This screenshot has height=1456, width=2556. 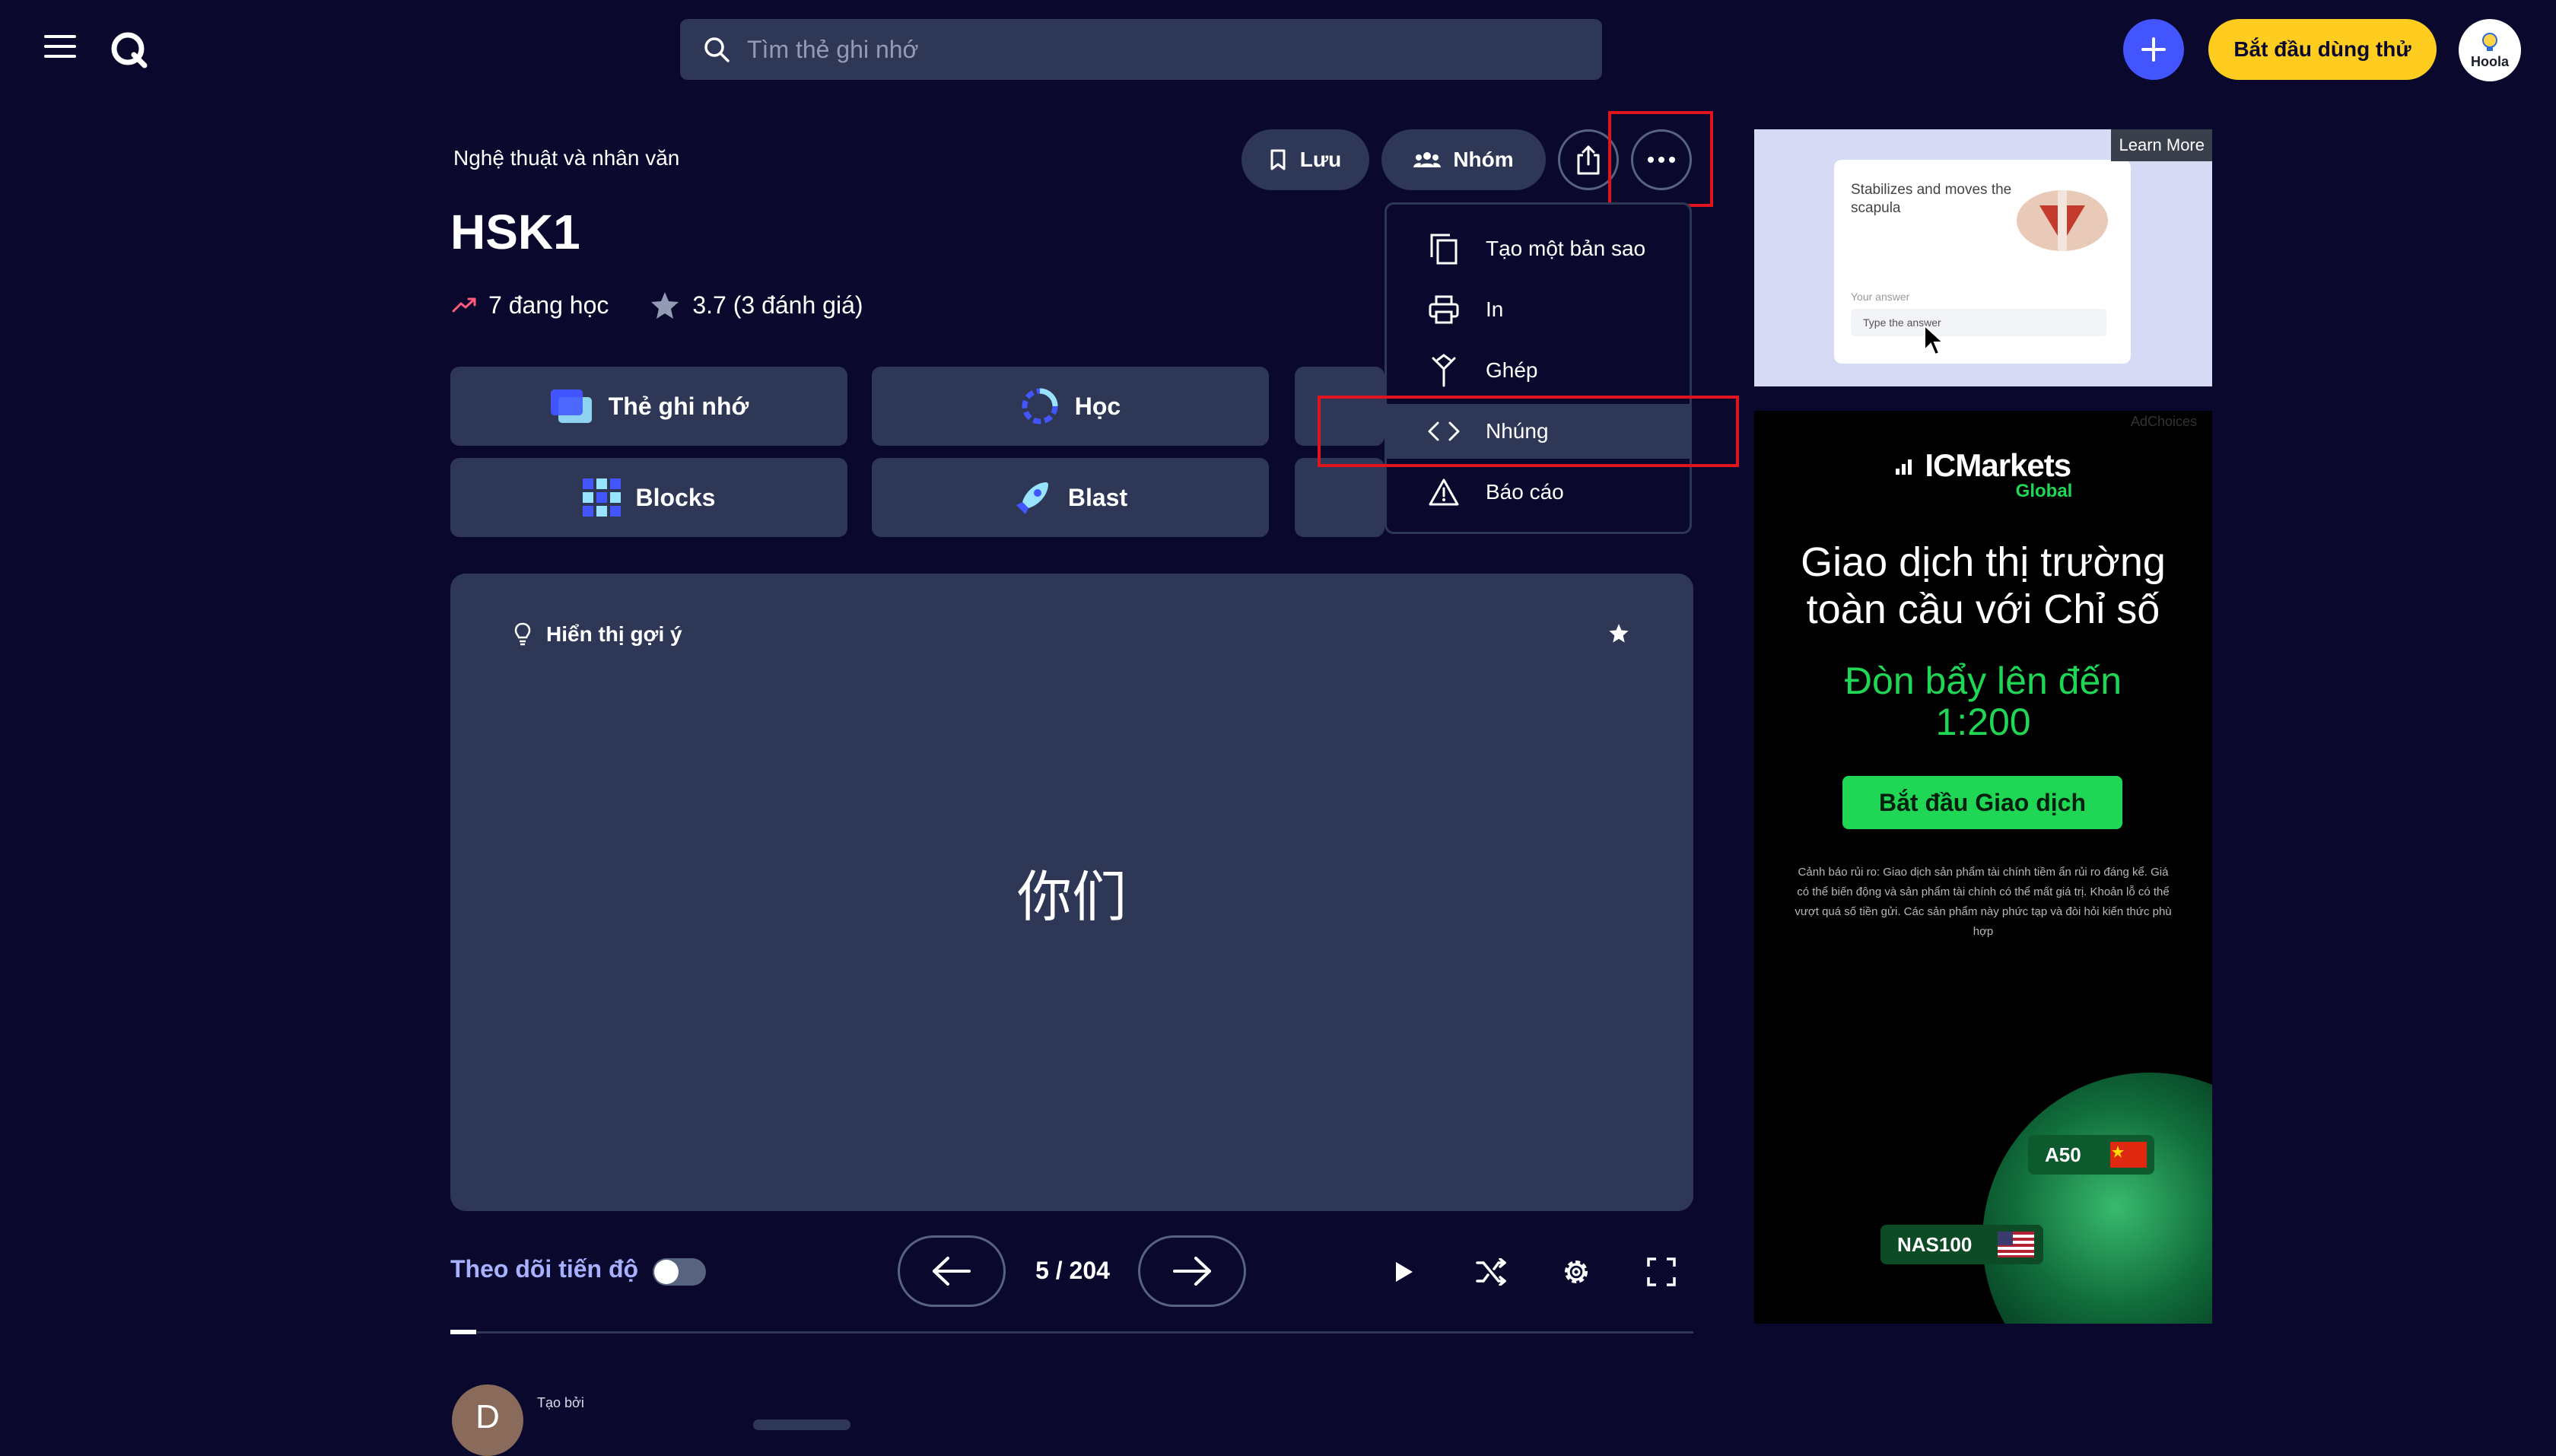 I want to click on ad-cta-button: Bắt đầu Giao dịch, so click(x=1982, y=802).